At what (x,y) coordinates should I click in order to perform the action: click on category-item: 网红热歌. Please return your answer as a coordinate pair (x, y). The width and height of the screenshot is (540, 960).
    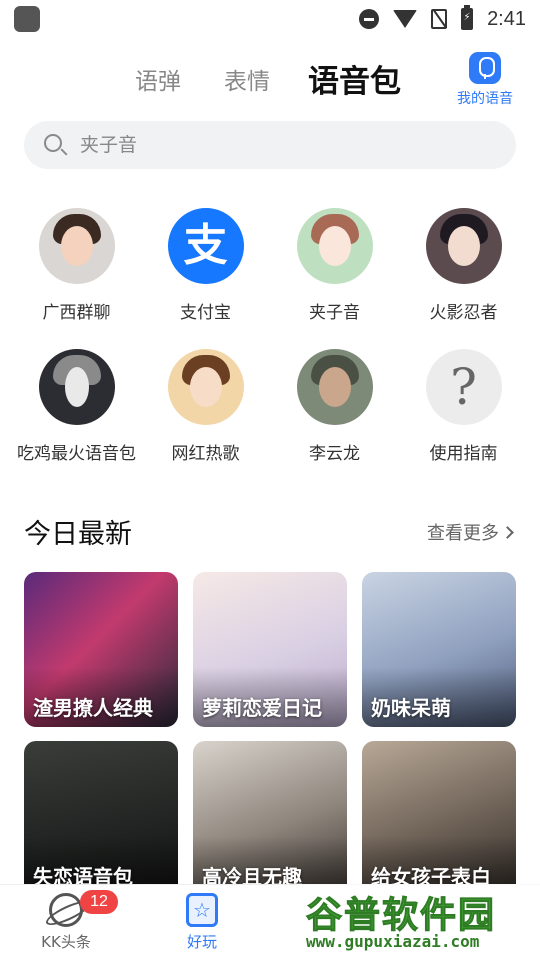
    Looking at the image, I should click on (205, 406).